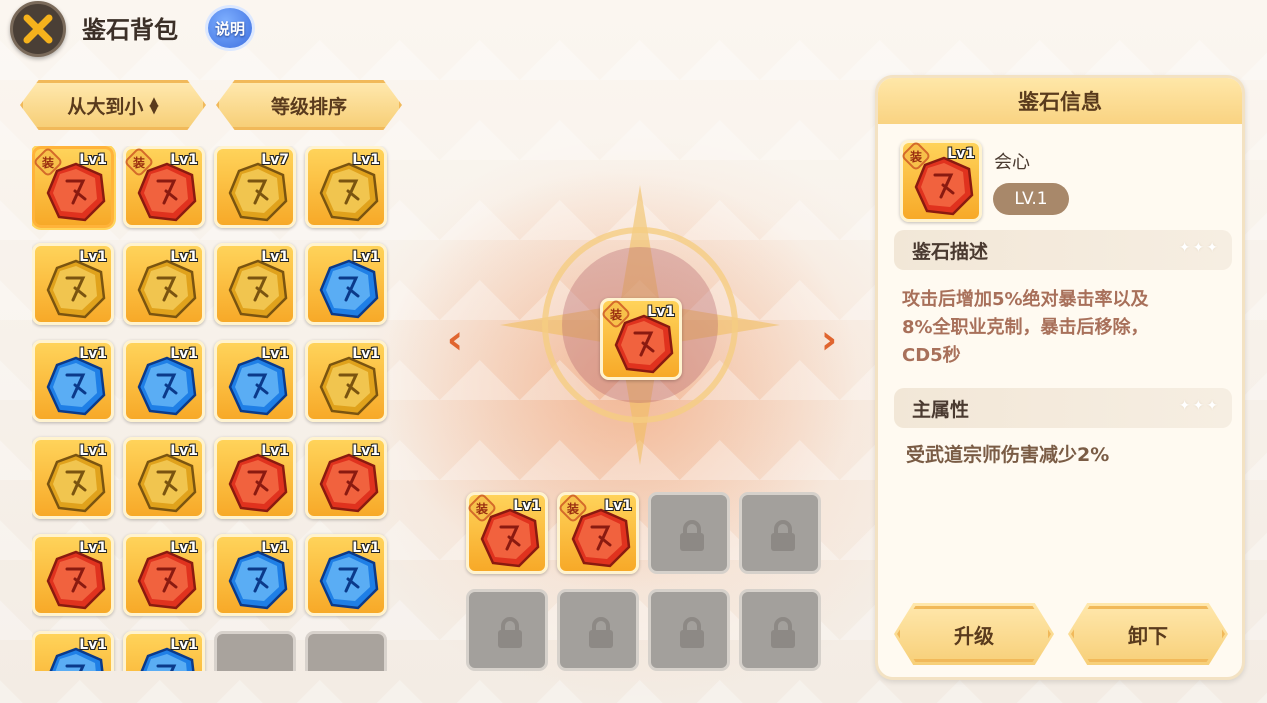 The image size is (1267, 703). I want to click on info-title: 鉴石信息, so click(1060, 101).